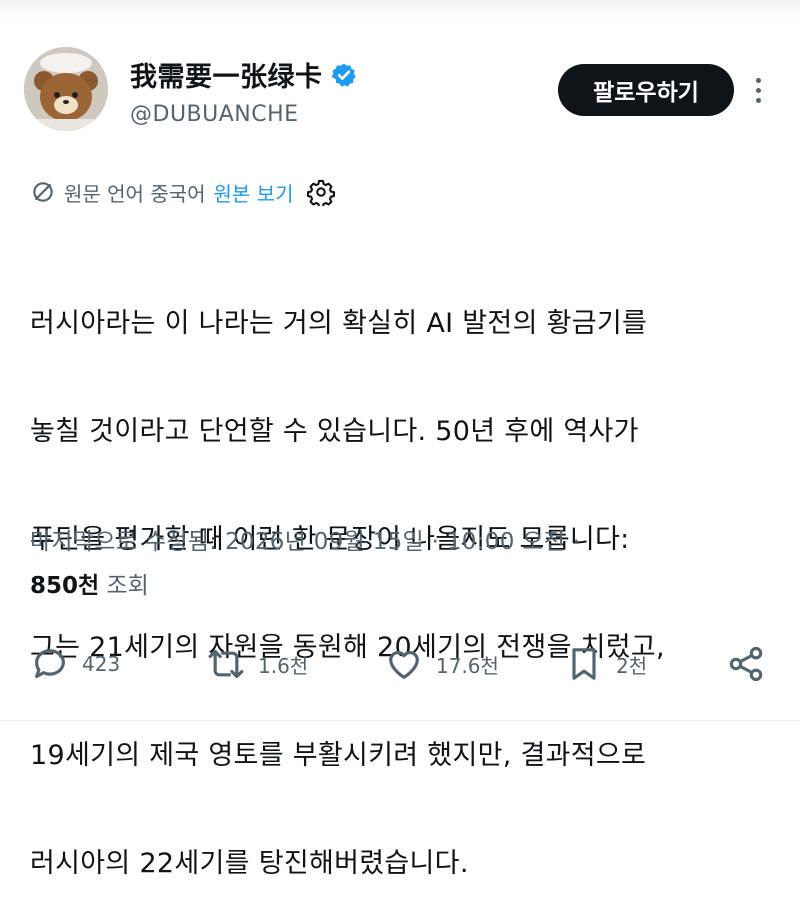 This screenshot has width=800, height=918. What do you see at coordinates (632, 665) in the screenshot?
I see `bookmark-count: 2천` at bounding box center [632, 665].